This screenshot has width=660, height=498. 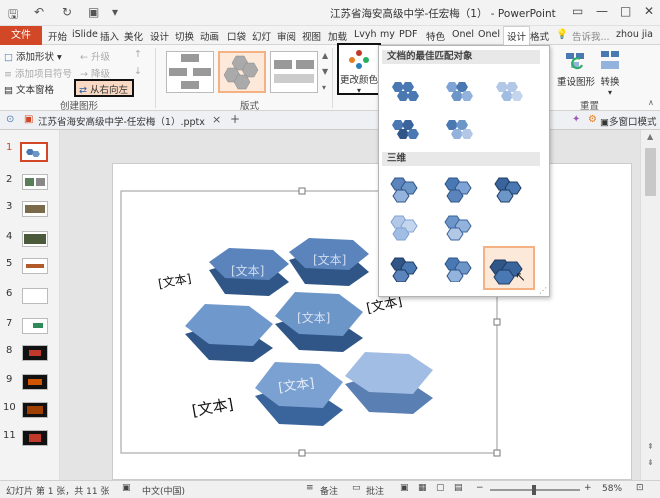 What do you see at coordinates (109, 36) in the screenshot?
I see `tab-insert: 插入` at bounding box center [109, 36].